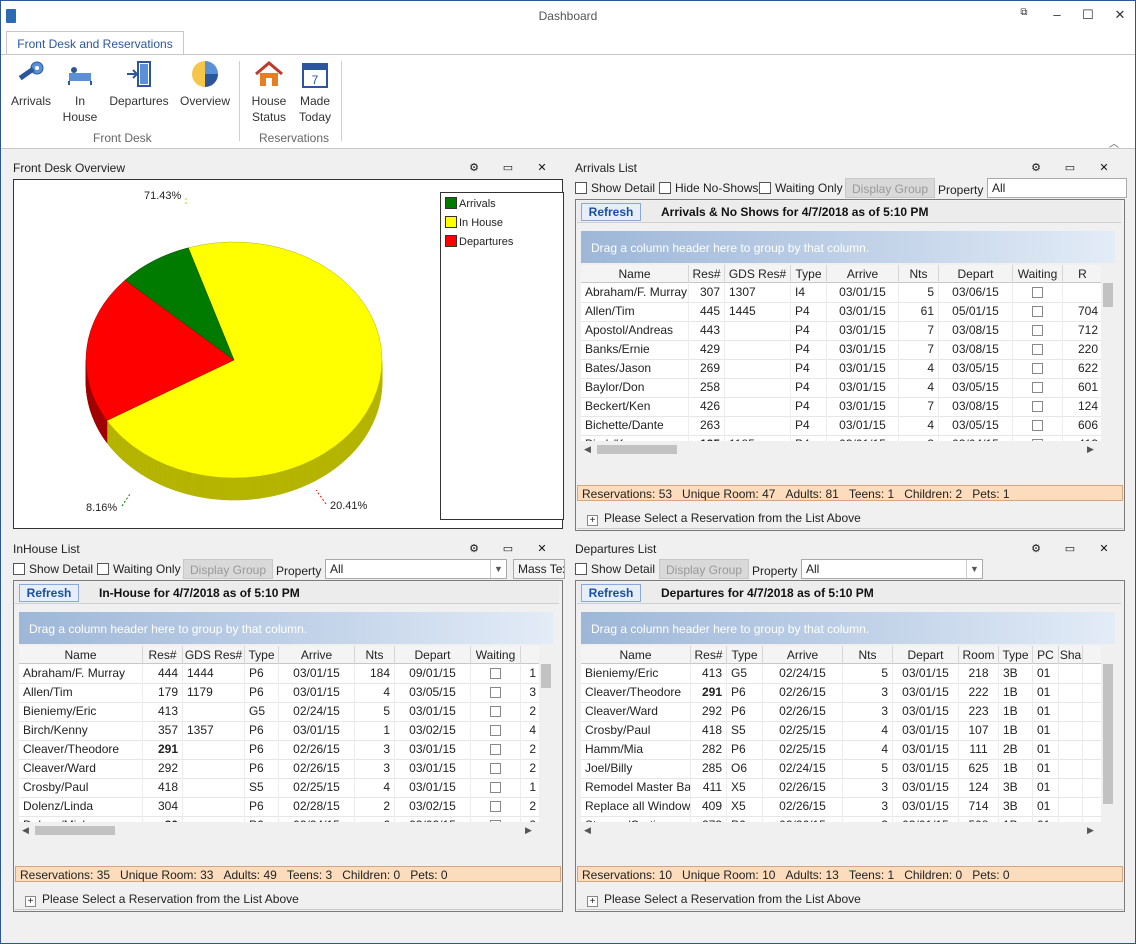  Describe the element at coordinates (841, 350) in the screenshot. I see `table-row: Banks/Ernie 429 P4 03/01/15 7 03/08/15 220` at that location.